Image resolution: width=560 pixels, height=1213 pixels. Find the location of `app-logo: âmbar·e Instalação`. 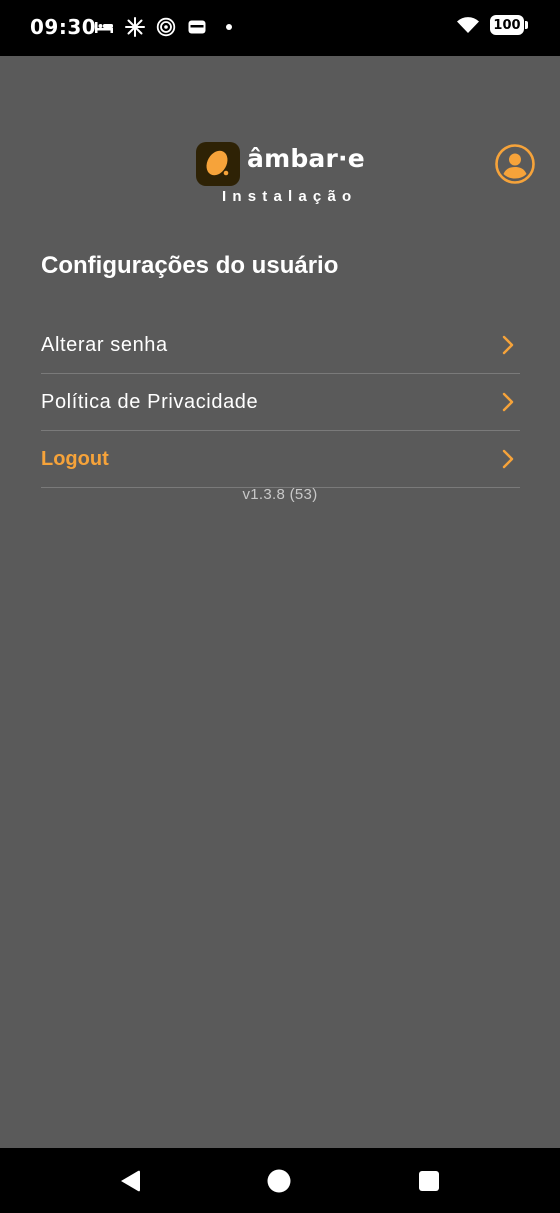

app-logo: âmbar·e Instalação is located at coordinates (280, 173).